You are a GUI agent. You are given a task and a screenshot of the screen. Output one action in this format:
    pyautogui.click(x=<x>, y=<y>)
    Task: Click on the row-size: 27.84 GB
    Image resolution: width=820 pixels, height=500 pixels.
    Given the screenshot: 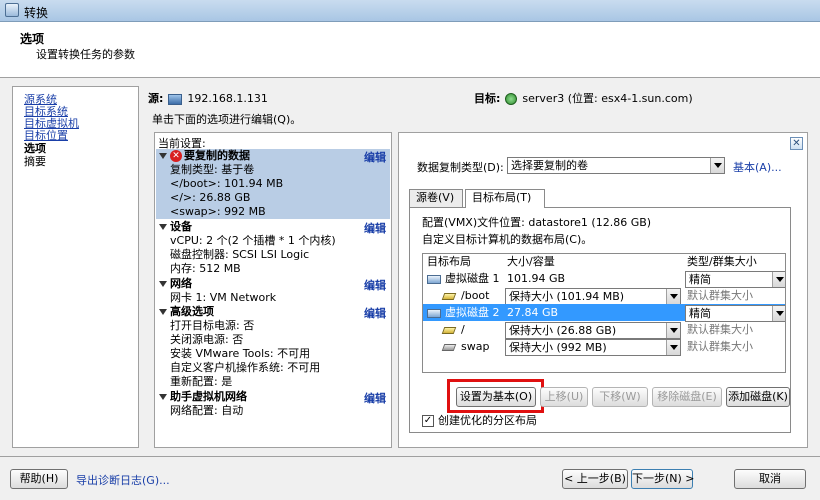 What is the action you would take?
    pyautogui.click(x=533, y=312)
    